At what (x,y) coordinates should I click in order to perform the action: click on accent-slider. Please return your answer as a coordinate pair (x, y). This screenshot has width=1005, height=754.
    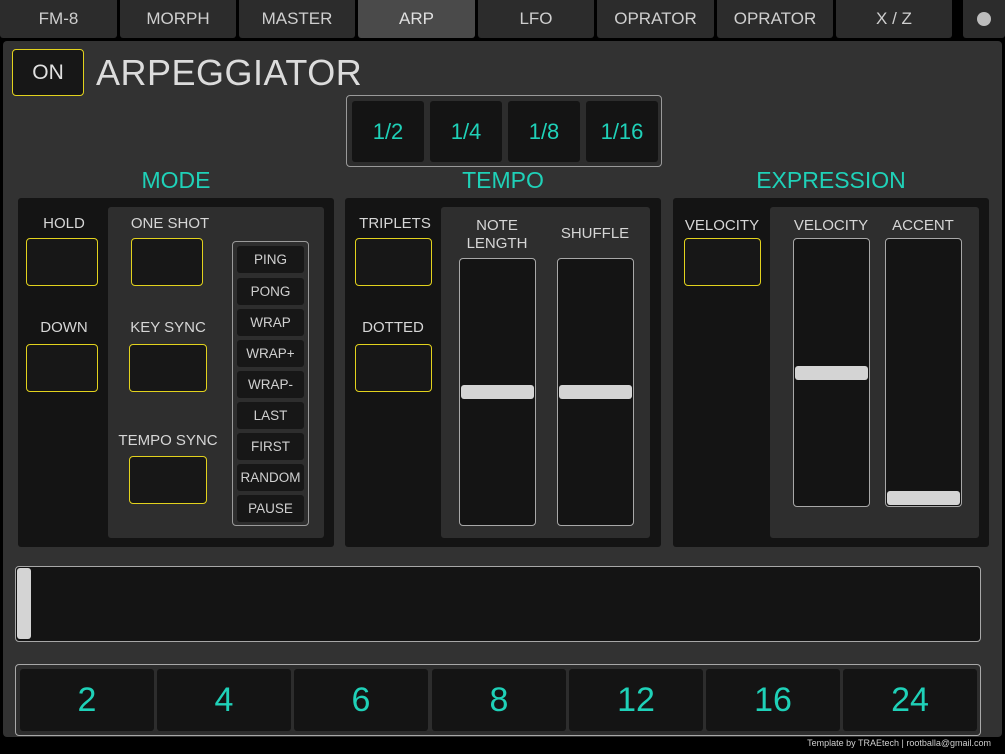
    Looking at the image, I should click on (923, 372).